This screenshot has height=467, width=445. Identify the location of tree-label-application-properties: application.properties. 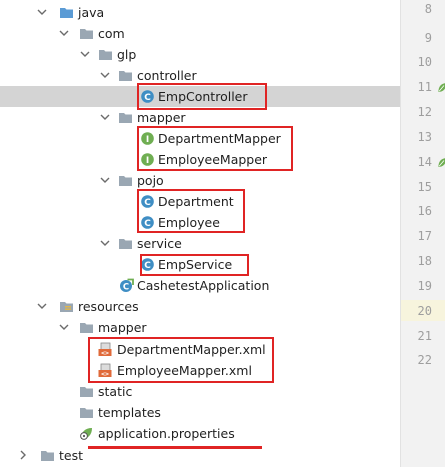
(166, 433).